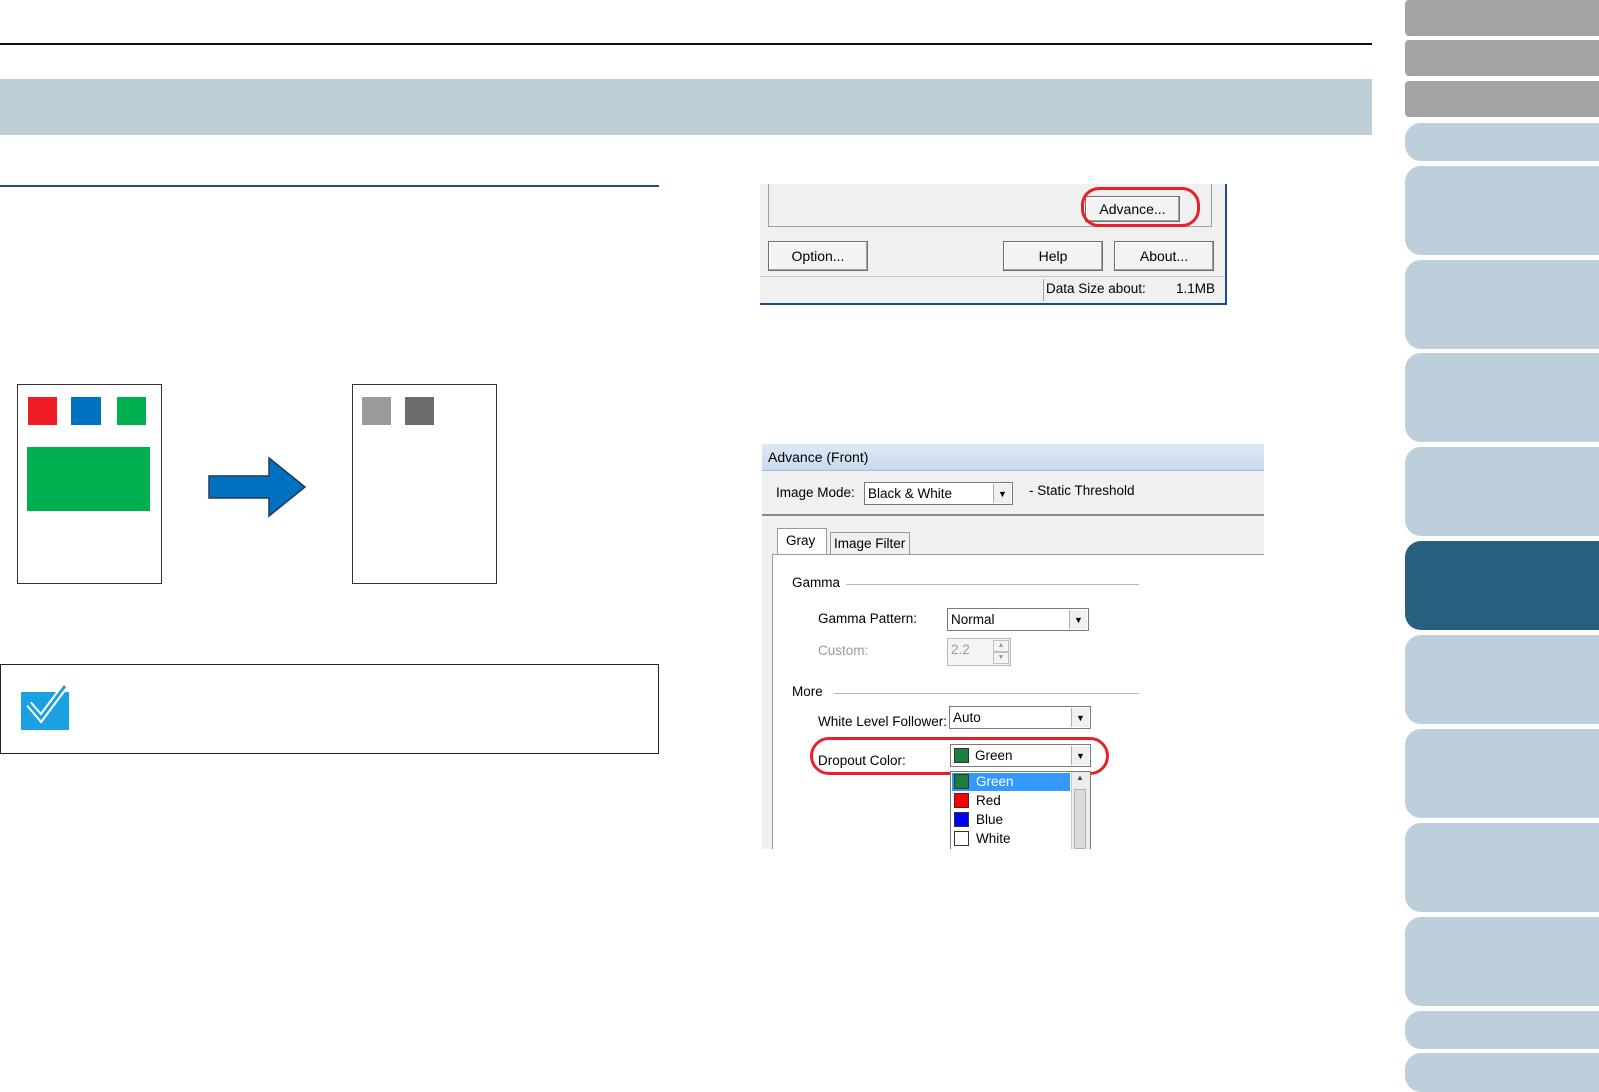 This screenshot has height=1092, width=1599. I want to click on gamma-pattern-select: Normal ▼, so click(1018, 619).